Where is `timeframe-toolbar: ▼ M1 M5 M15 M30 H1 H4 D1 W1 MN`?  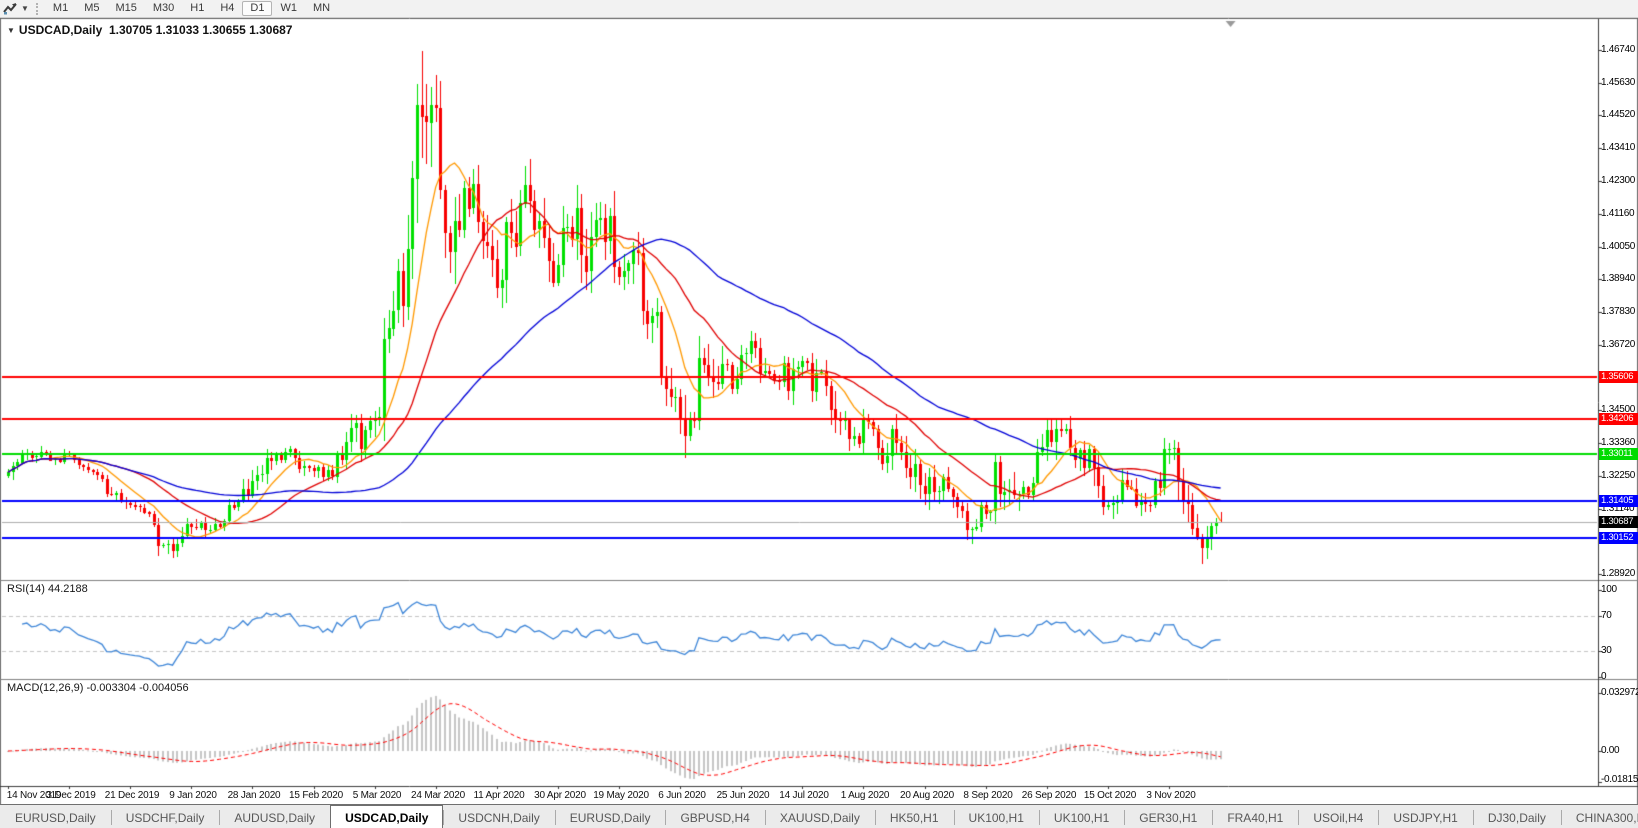 timeframe-toolbar: ▼ M1 M5 M15 M30 H1 H4 D1 W1 MN is located at coordinates (819, 9).